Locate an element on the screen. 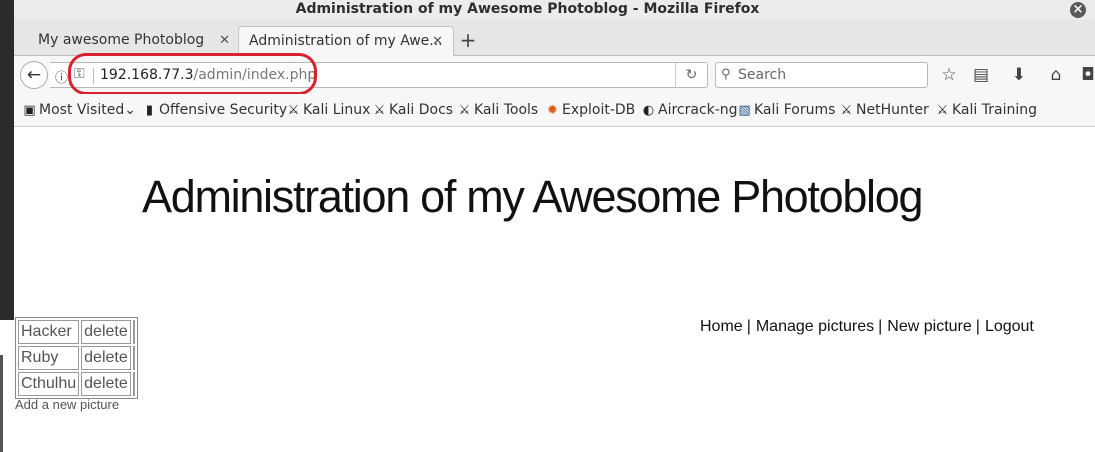 Image resolution: width=1095 pixels, height=452 pixels. bookmark-kali-forums: ▧ Kali Forums is located at coordinates (786, 110).